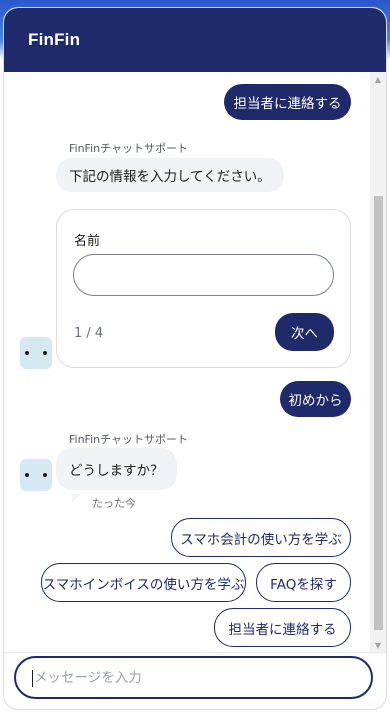  I want to click on user-message-contact: 担当者に連絡する, so click(287, 102).